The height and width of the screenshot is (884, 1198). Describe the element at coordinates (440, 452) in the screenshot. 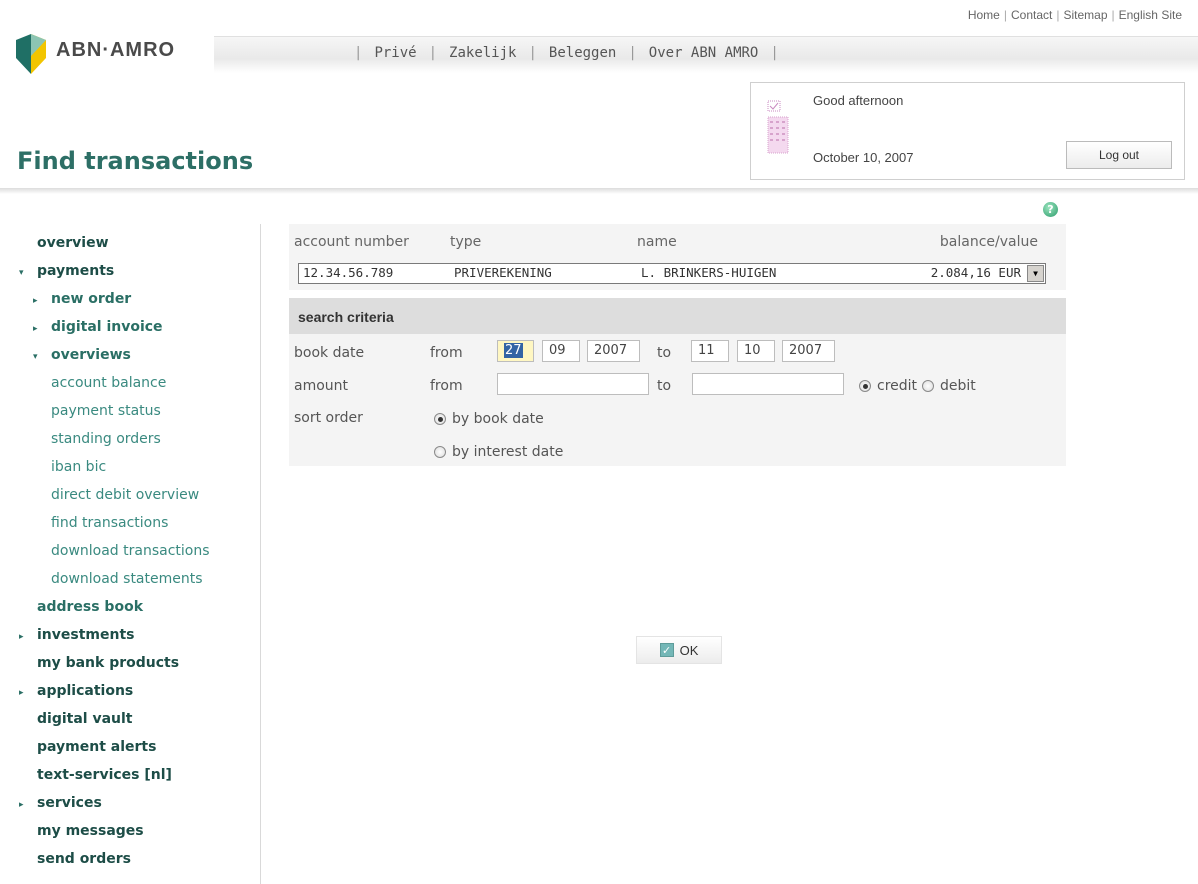

I see `sort-by-interest-date-radio` at that location.